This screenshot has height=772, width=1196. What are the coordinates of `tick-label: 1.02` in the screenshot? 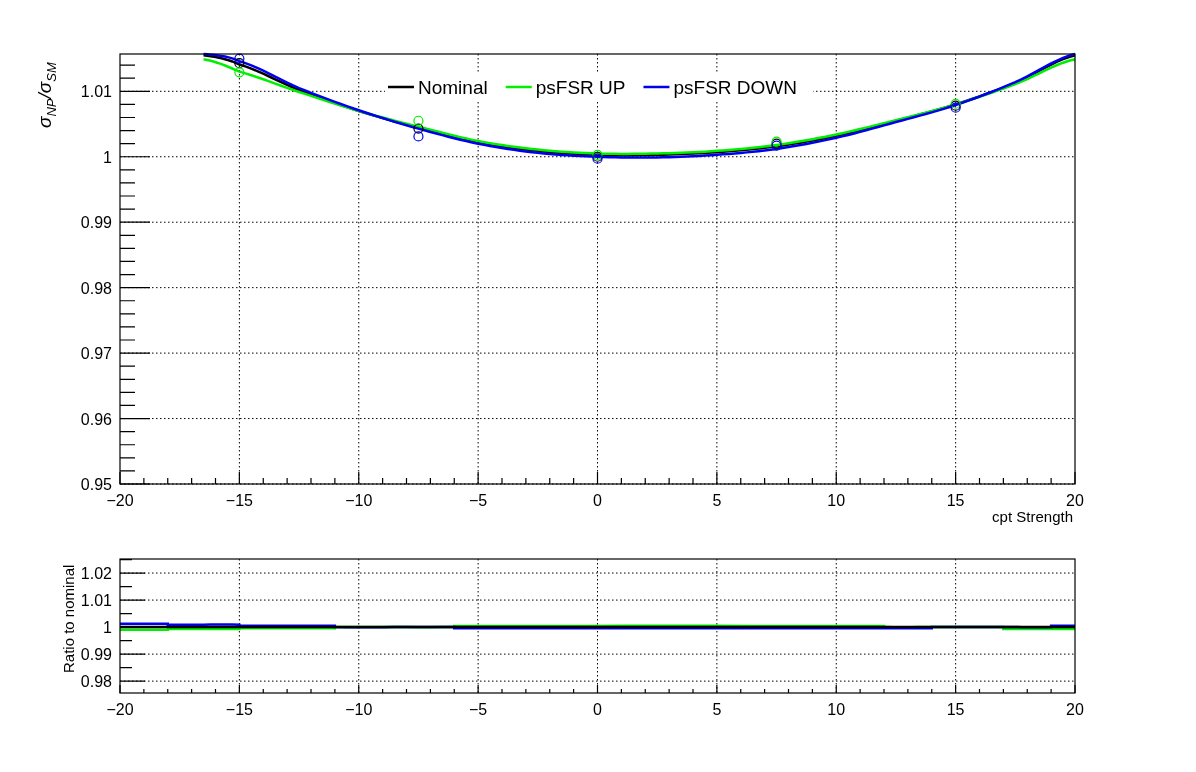 It's located at (96, 574).